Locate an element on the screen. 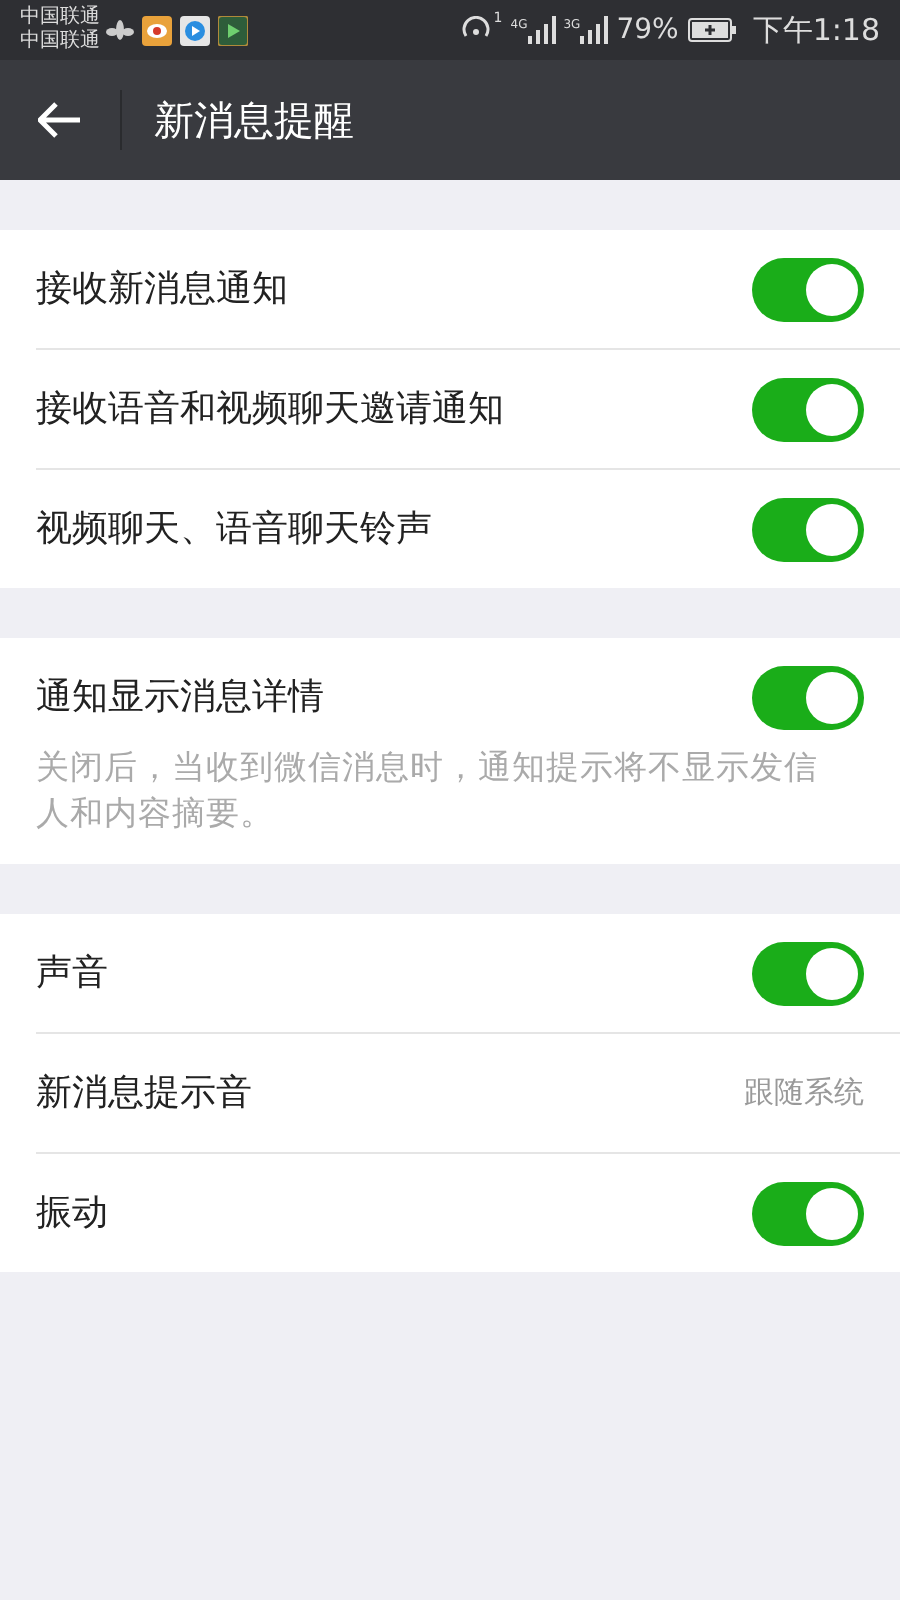  flower-logo-icon is located at coordinates (120, 30).